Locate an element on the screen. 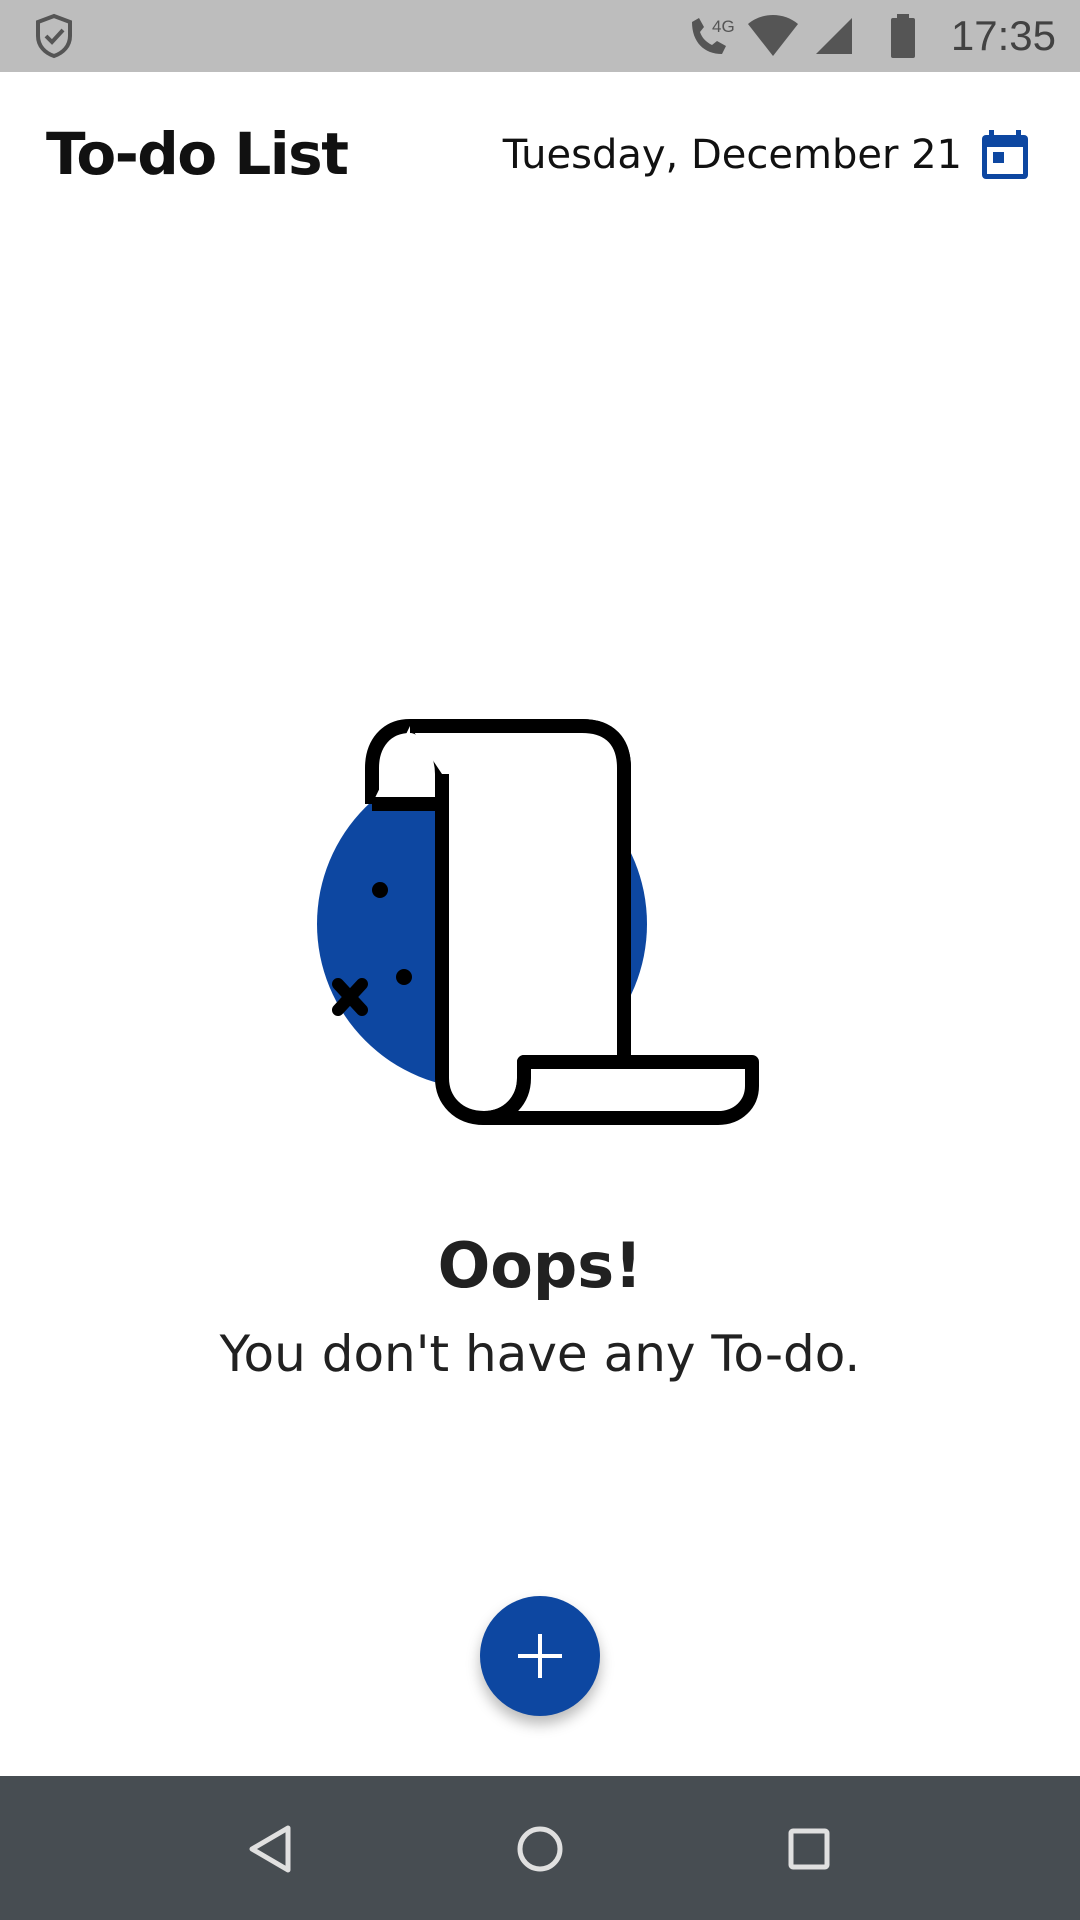 The image size is (1080, 1920). cell-signal-icon is located at coordinates (834, 36).